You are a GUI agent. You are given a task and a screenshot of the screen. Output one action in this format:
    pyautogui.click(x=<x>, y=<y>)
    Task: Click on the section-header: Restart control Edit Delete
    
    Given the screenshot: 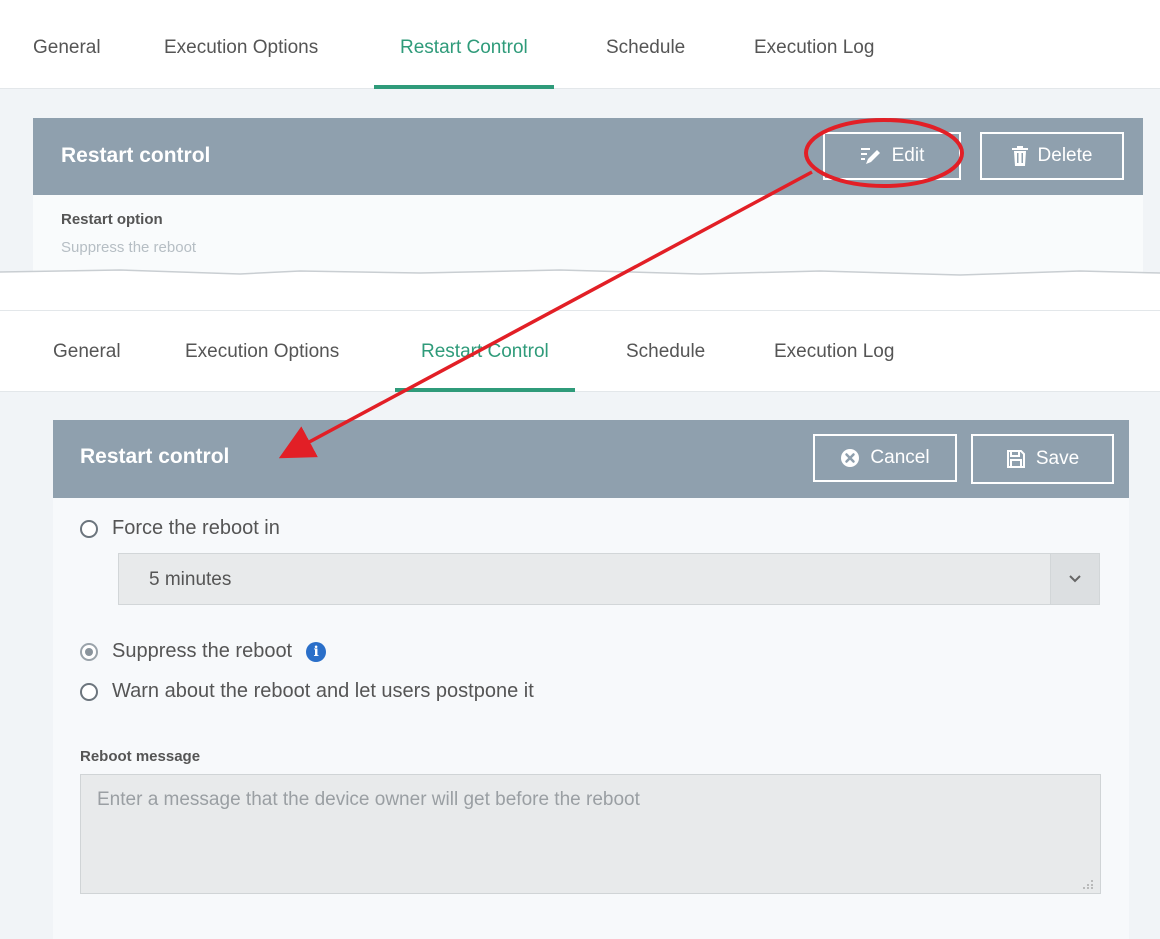 What is the action you would take?
    pyautogui.click(x=588, y=156)
    